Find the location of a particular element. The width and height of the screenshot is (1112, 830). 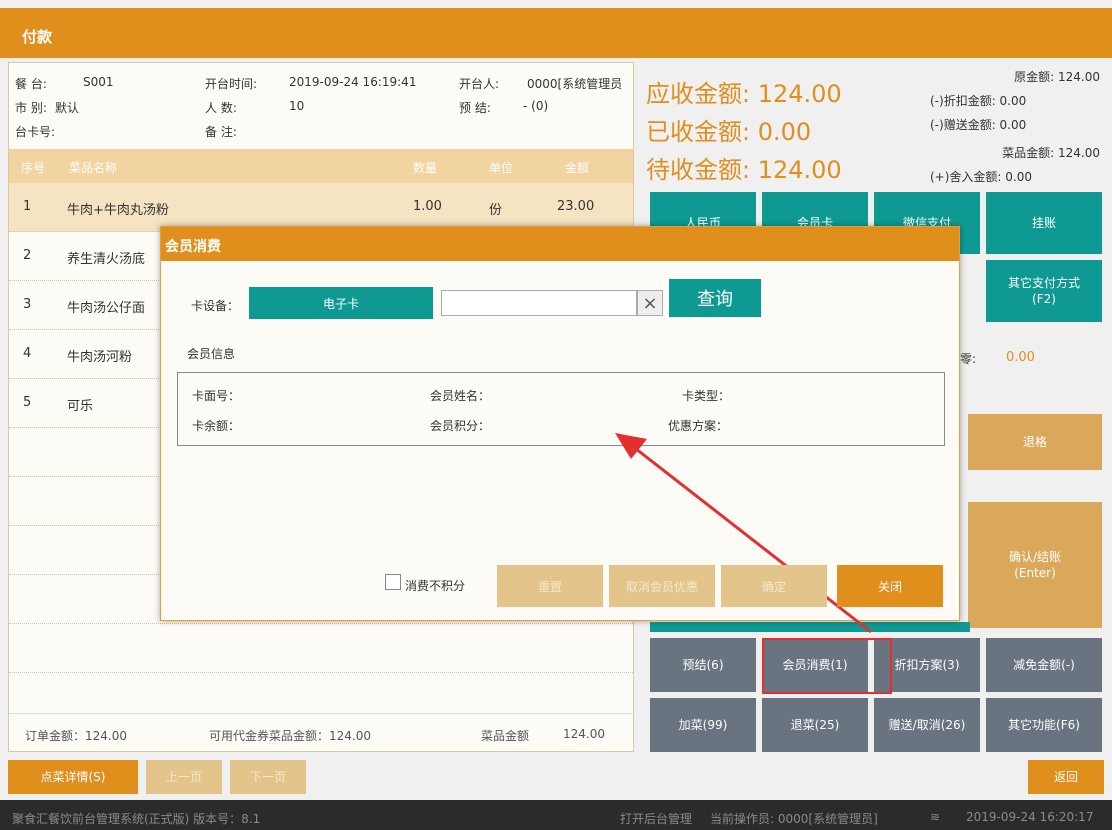

confirm-checkout-button: 确认/结账 (Enter) is located at coordinates (1035, 565).